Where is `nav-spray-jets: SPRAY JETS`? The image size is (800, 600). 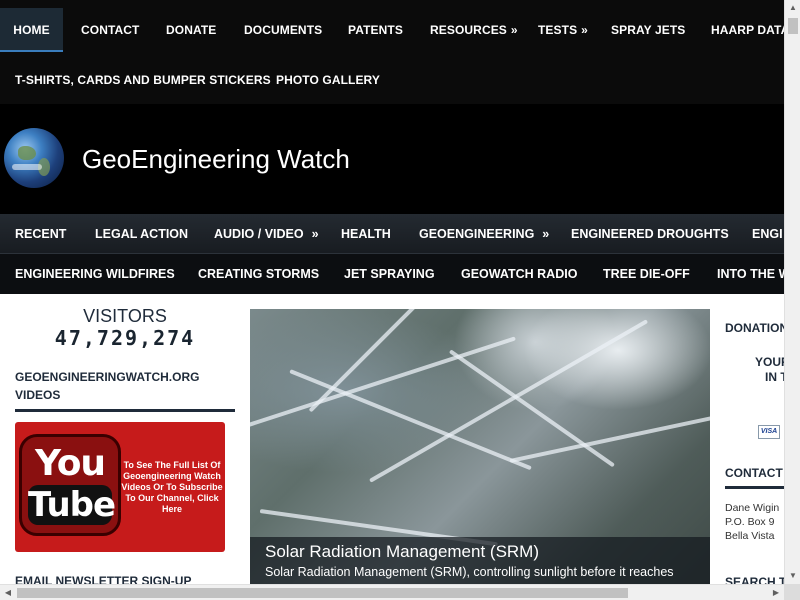
nav-spray-jets: SPRAY JETS is located at coordinates (648, 30).